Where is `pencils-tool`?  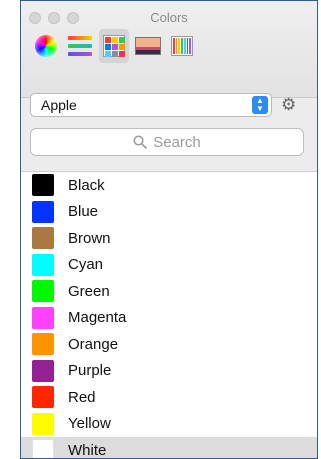
pencils-tool is located at coordinates (182, 46).